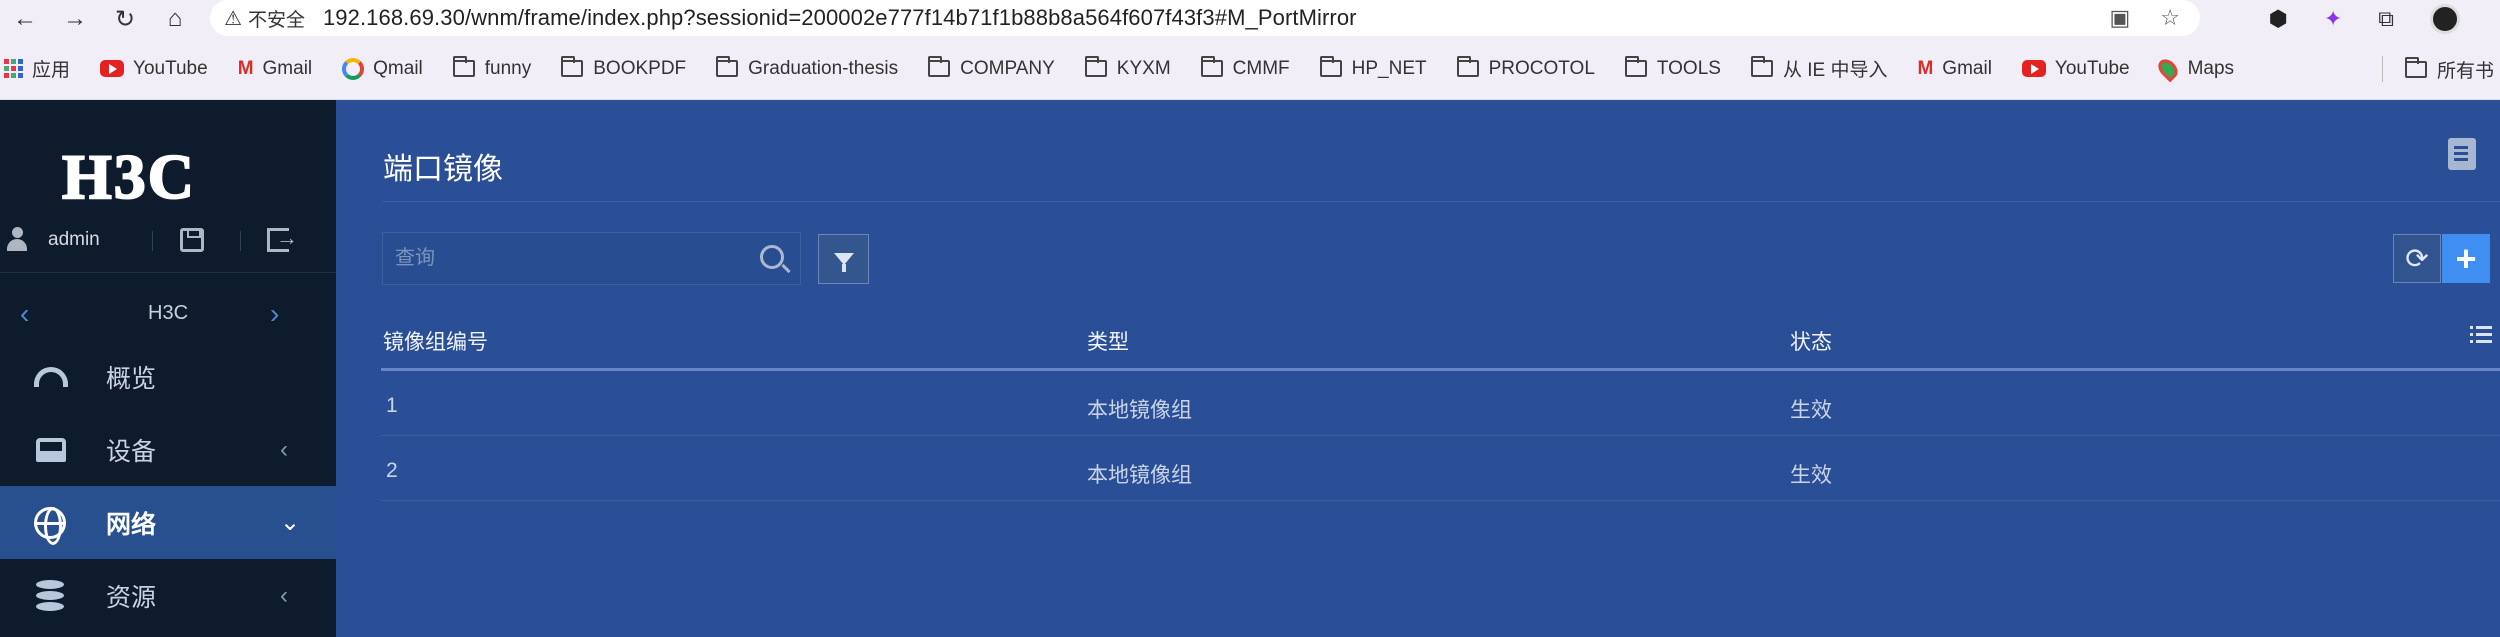 This screenshot has height=637, width=2500. Describe the element at coordinates (392, 470) in the screenshot. I see `table-cell: 2` at that location.